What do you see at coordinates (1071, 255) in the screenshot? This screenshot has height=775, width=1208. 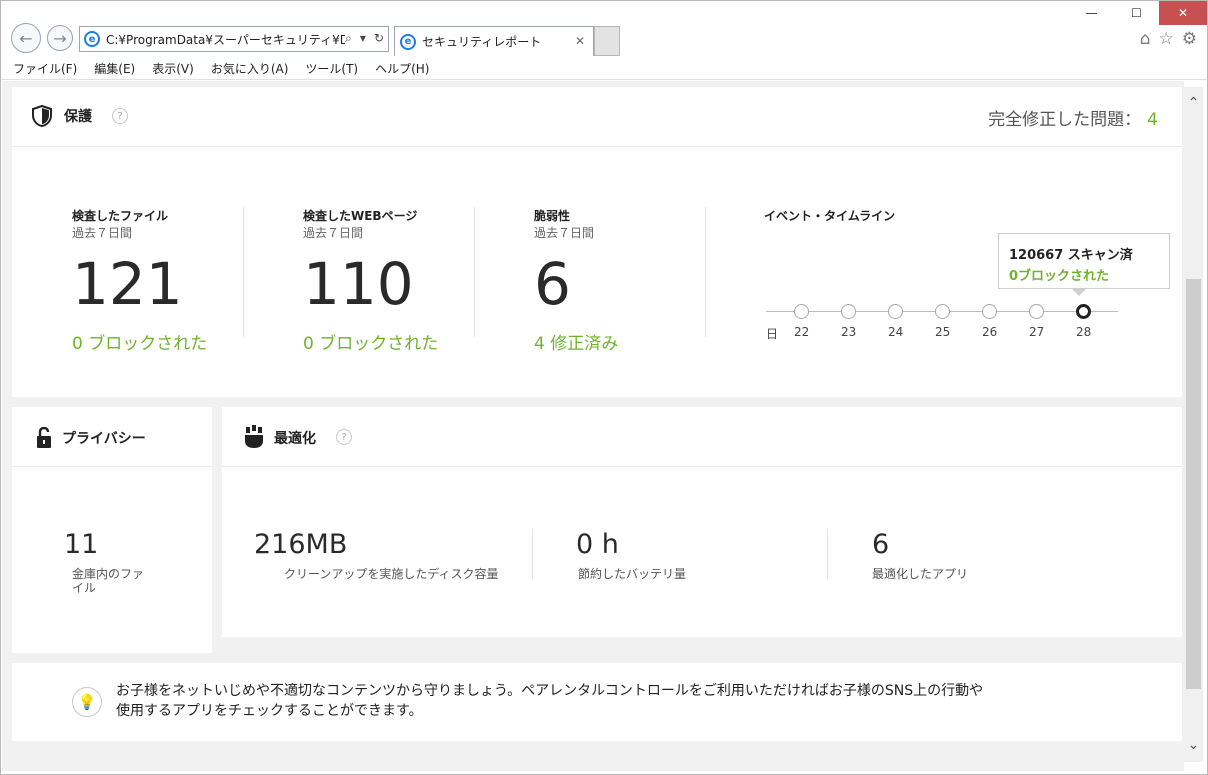 I see `tooltip-scanned: 120667 スキャン済` at bounding box center [1071, 255].